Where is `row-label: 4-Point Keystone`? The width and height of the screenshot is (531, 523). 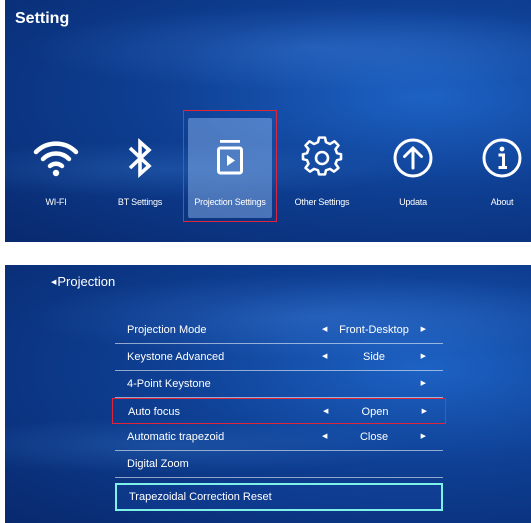
row-label: 4-Point Keystone is located at coordinates (169, 384).